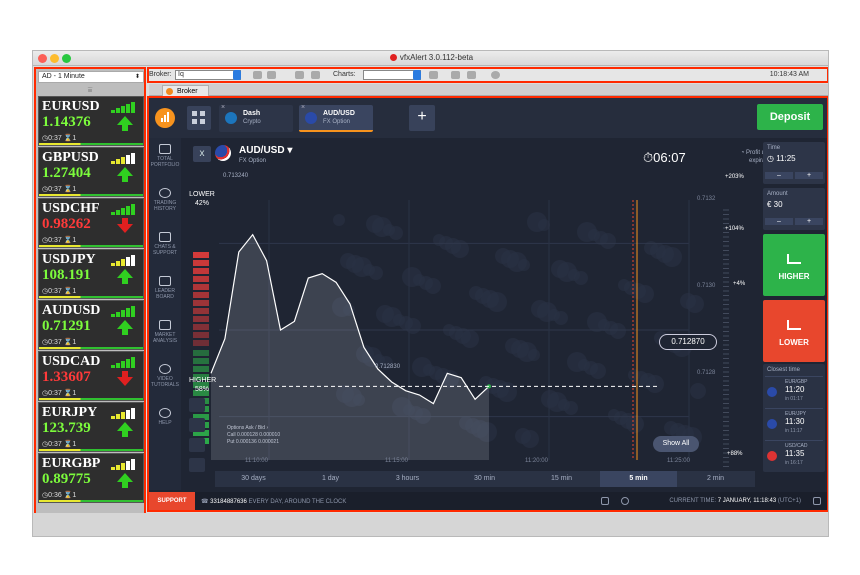 The height and width of the screenshot is (575, 860). What do you see at coordinates (90, 90) in the screenshot?
I see `filter-icon: ⩸` at bounding box center [90, 90].